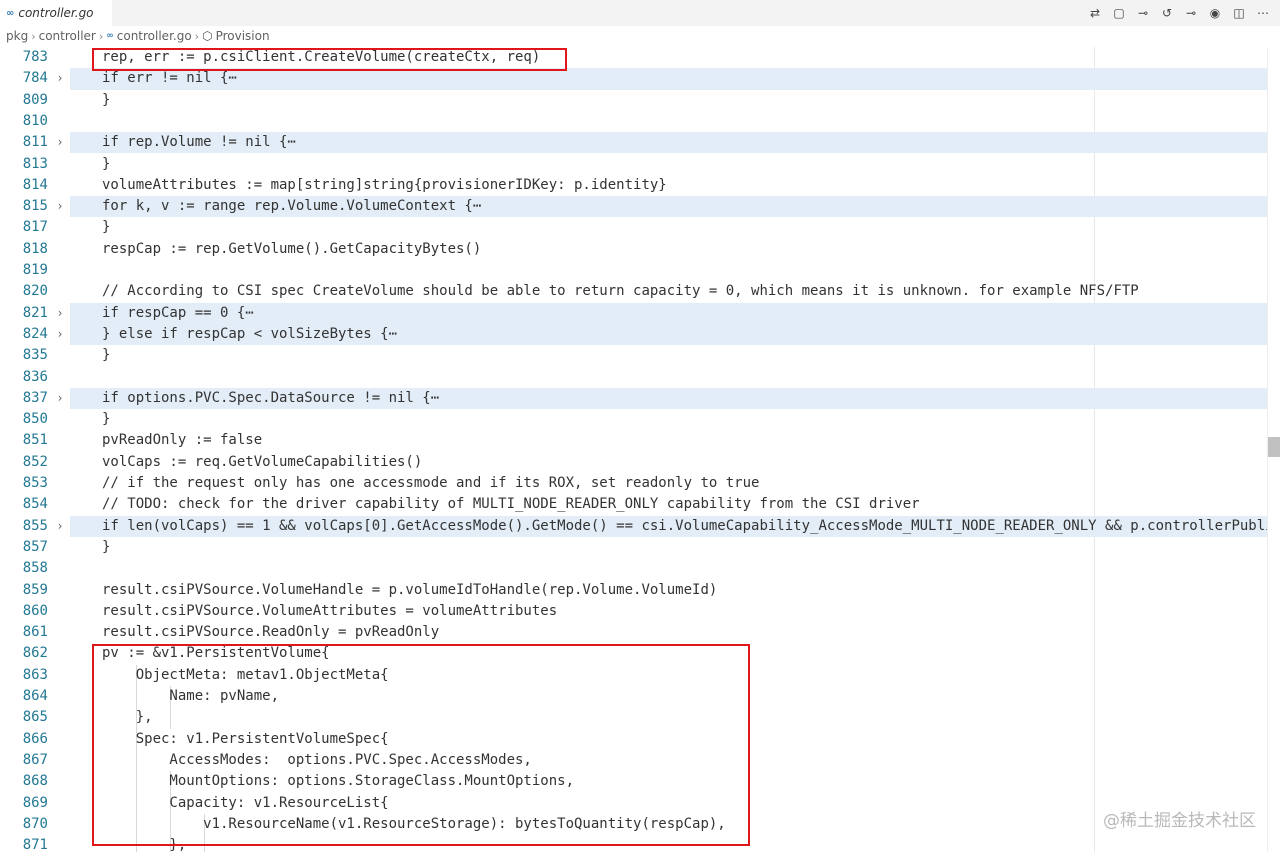 The image size is (1280, 852). I want to click on code-line: 857}, so click(634, 547).